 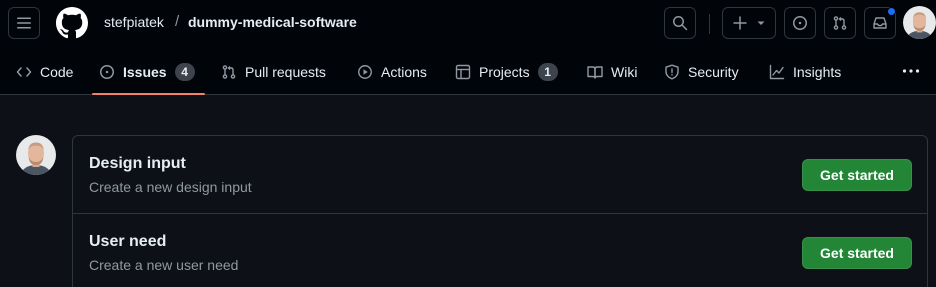 I want to click on your-issues-button, so click(x=800, y=23).